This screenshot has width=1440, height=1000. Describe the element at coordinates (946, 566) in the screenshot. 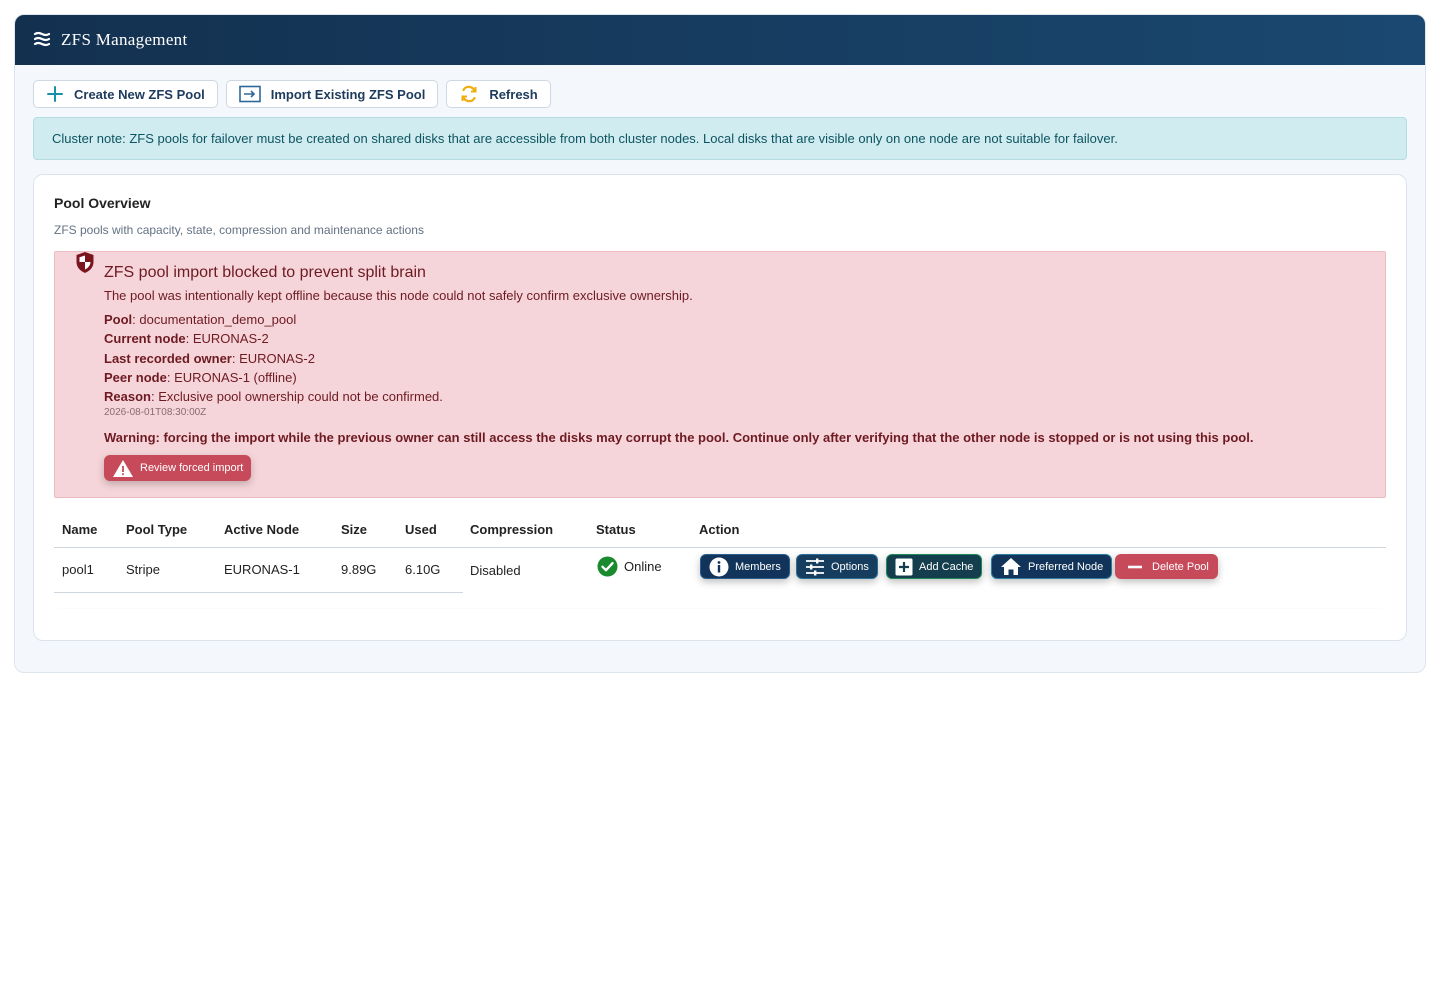

I see `add-cache-label: Add Cache` at that location.